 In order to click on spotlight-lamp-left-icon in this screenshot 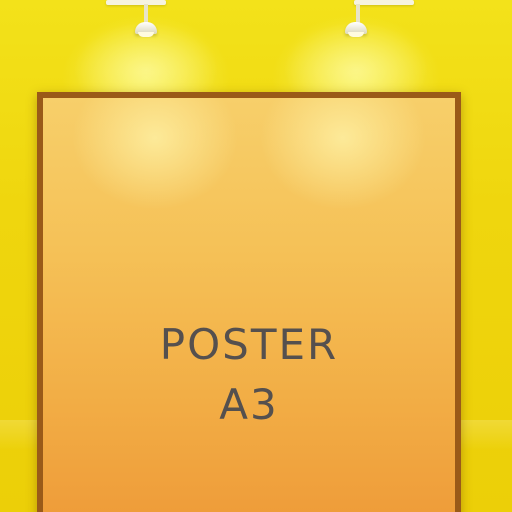, I will do `click(136, 20)`.